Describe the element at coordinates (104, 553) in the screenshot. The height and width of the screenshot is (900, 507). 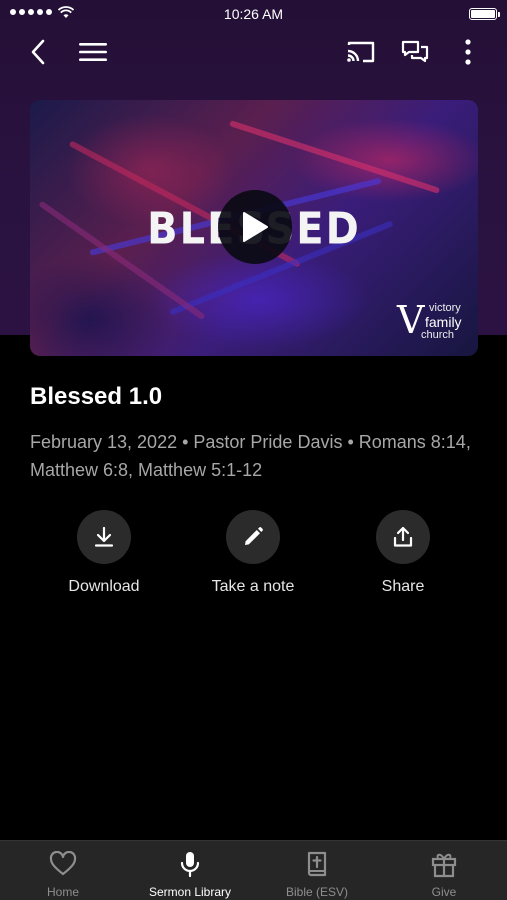
I see `download-button: Download` at that location.